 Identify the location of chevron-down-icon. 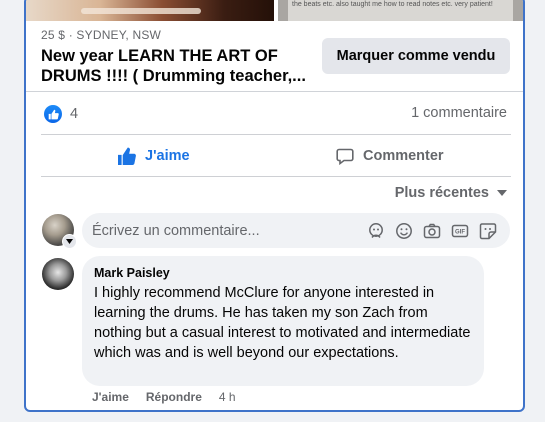
(69, 241).